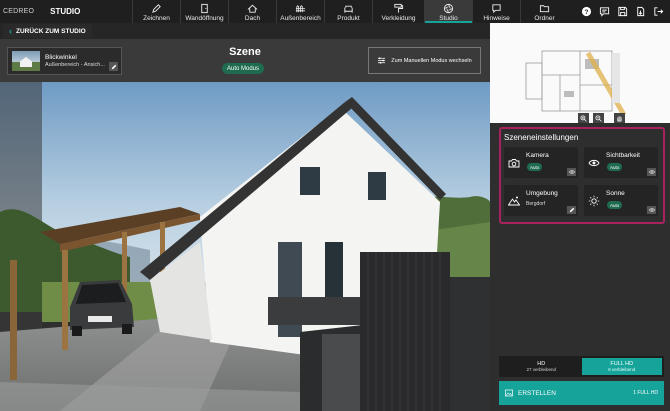 The image size is (670, 411). Describe the element at coordinates (496, 9) in the screenshot. I see `comment-icon` at that location.